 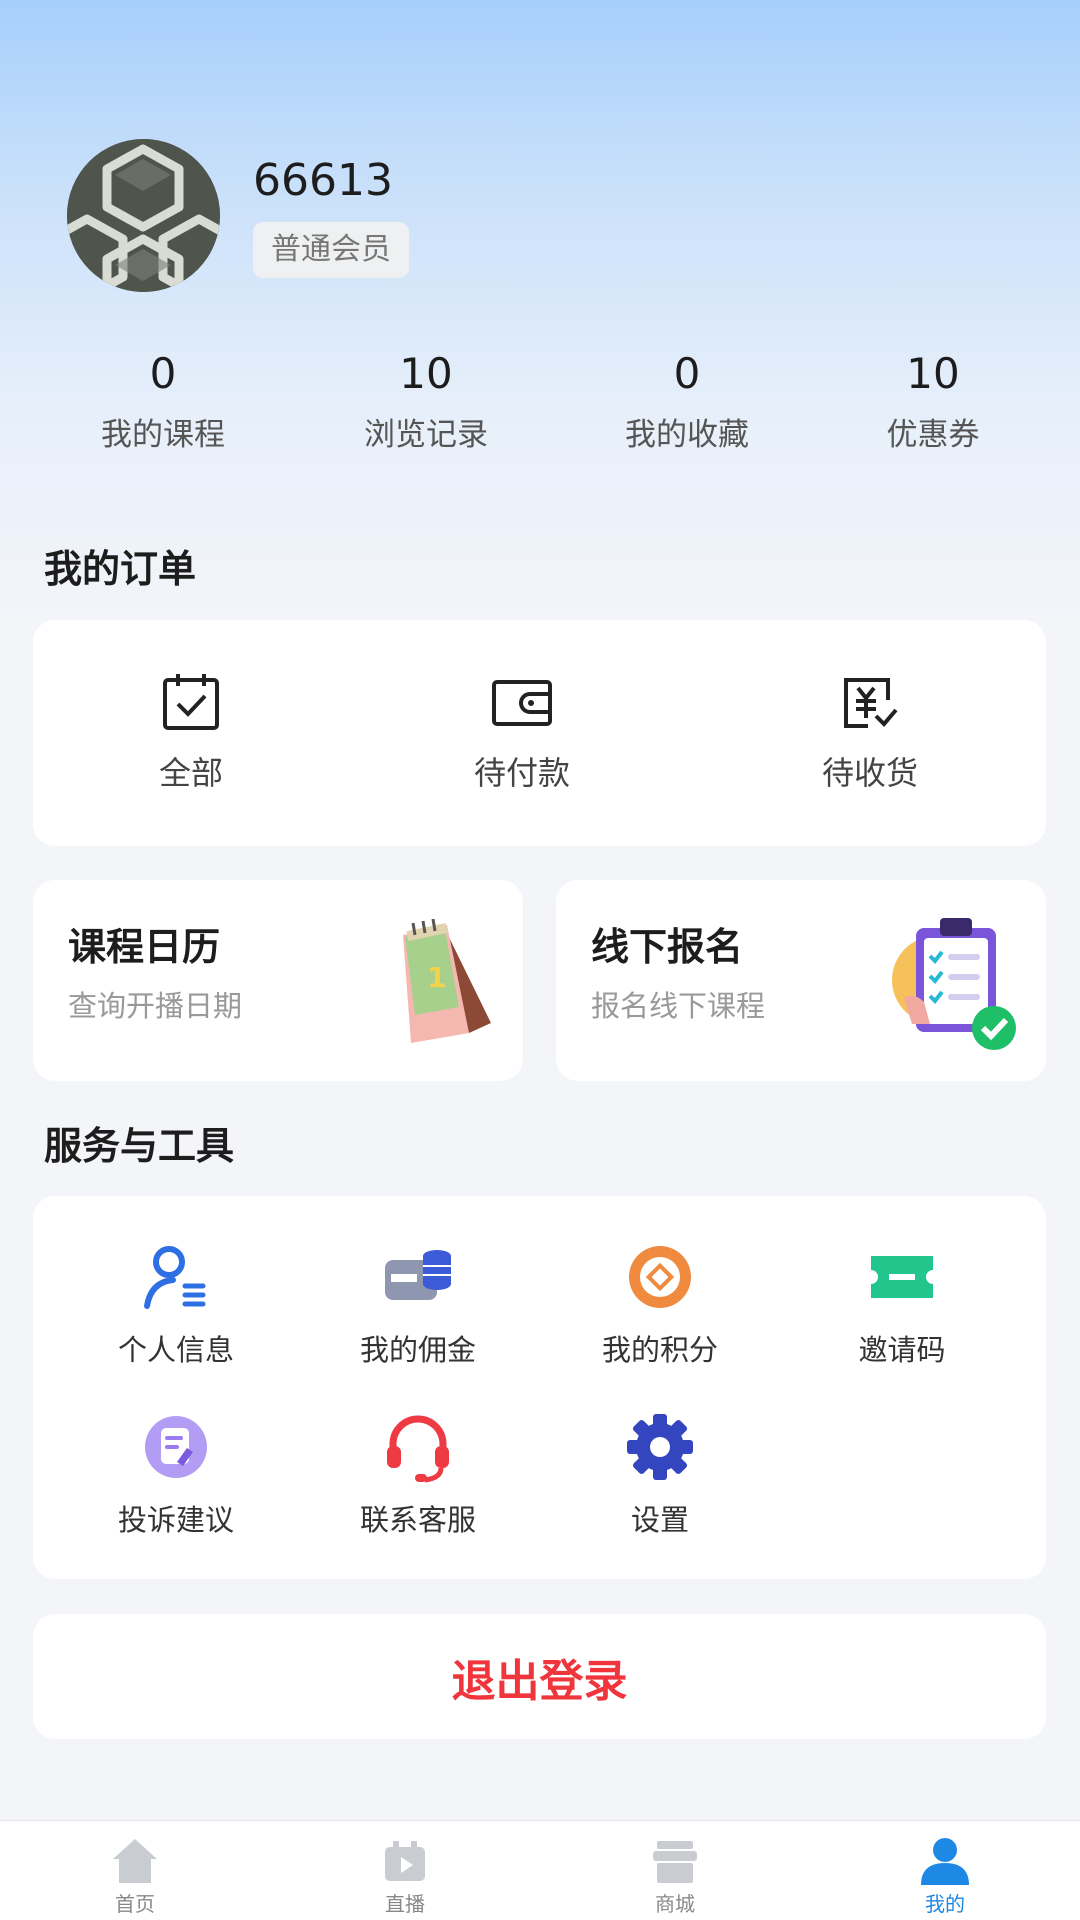 What do you see at coordinates (660, 1277) in the screenshot?
I see `points-coin-icon` at bounding box center [660, 1277].